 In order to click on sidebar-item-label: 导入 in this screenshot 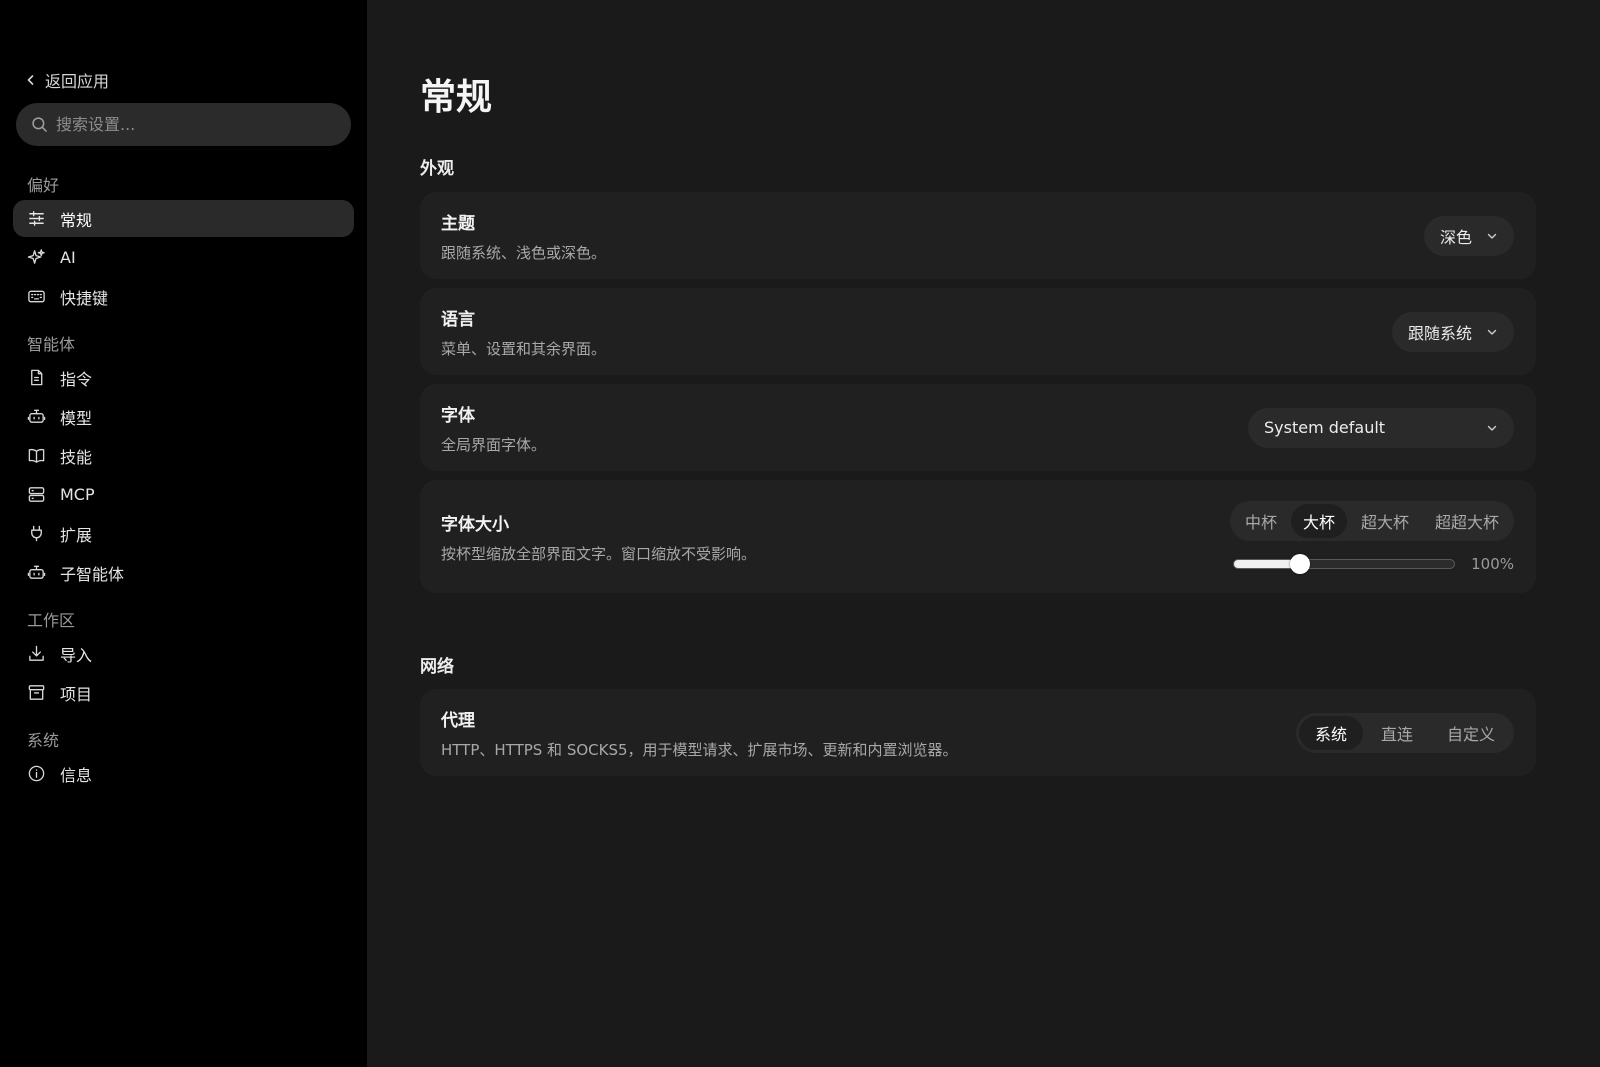, I will do `click(76, 655)`.